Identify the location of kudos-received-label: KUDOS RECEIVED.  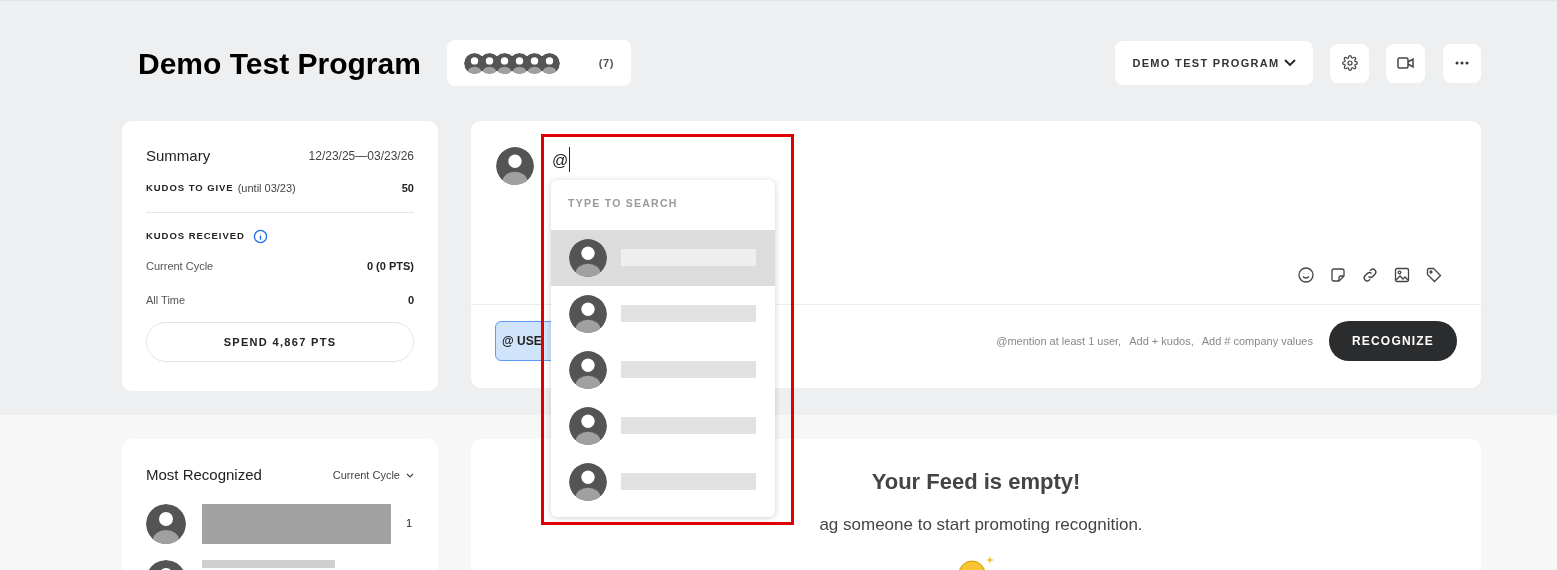
(195, 236).